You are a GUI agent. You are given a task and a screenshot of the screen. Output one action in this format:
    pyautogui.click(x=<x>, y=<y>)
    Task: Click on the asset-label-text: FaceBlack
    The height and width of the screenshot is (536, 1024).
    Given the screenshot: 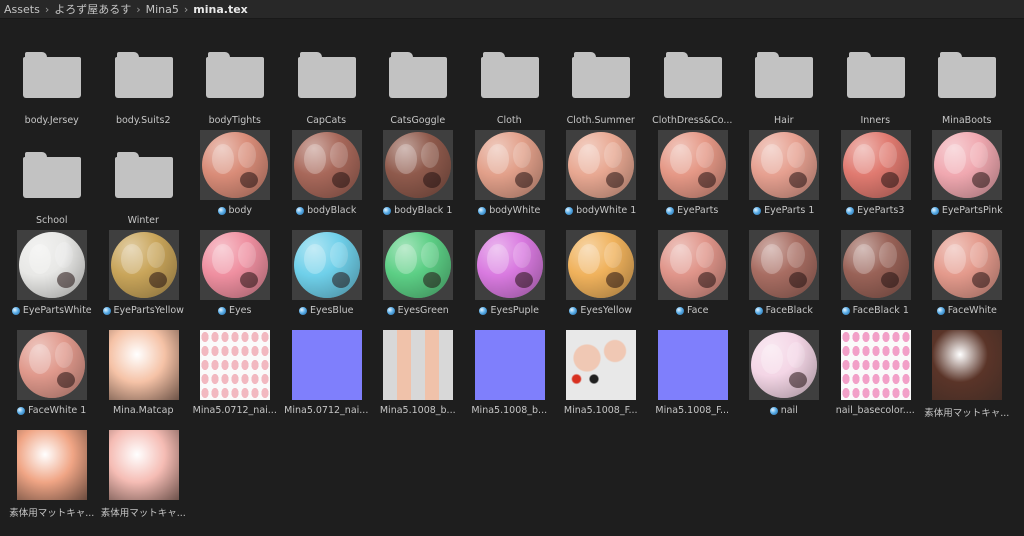 What is the action you would take?
    pyautogui.click(x=789, y=310)
    